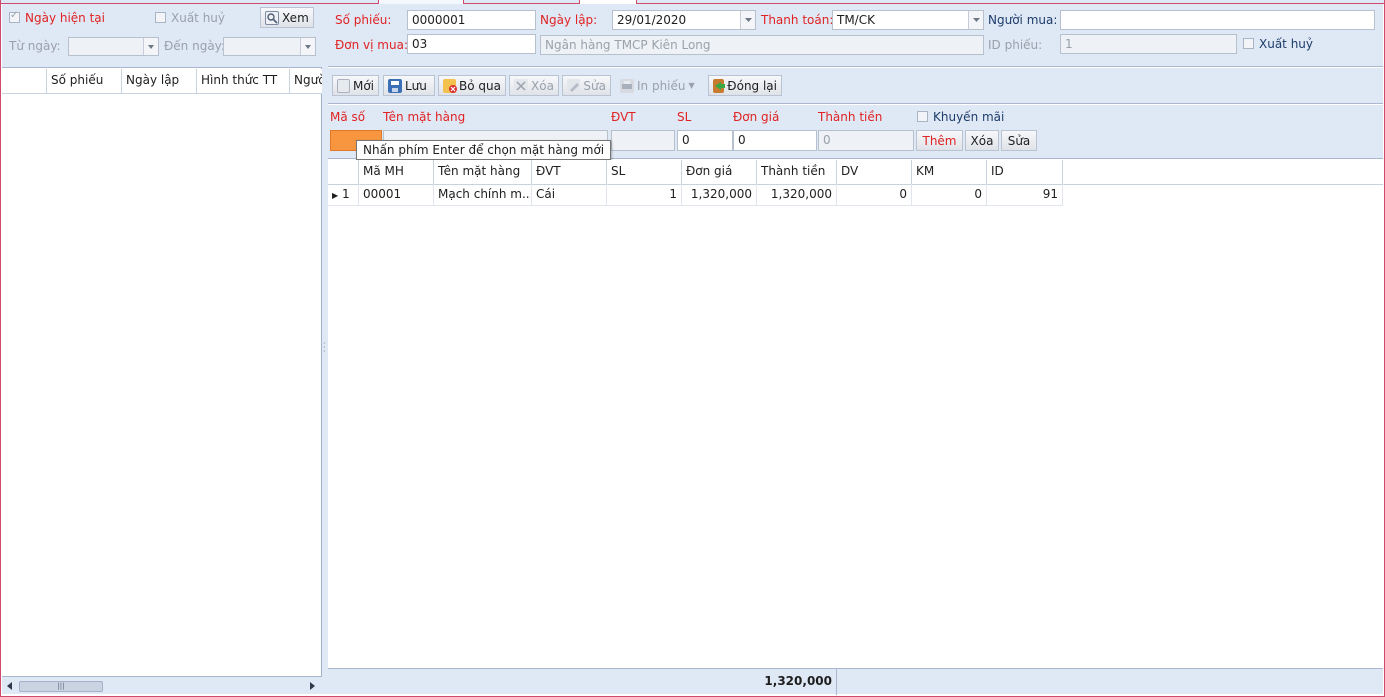  I want to click on voucher-list-header: Số phiếu Ngày lập Hình thức TT Người, so click(162, 81).